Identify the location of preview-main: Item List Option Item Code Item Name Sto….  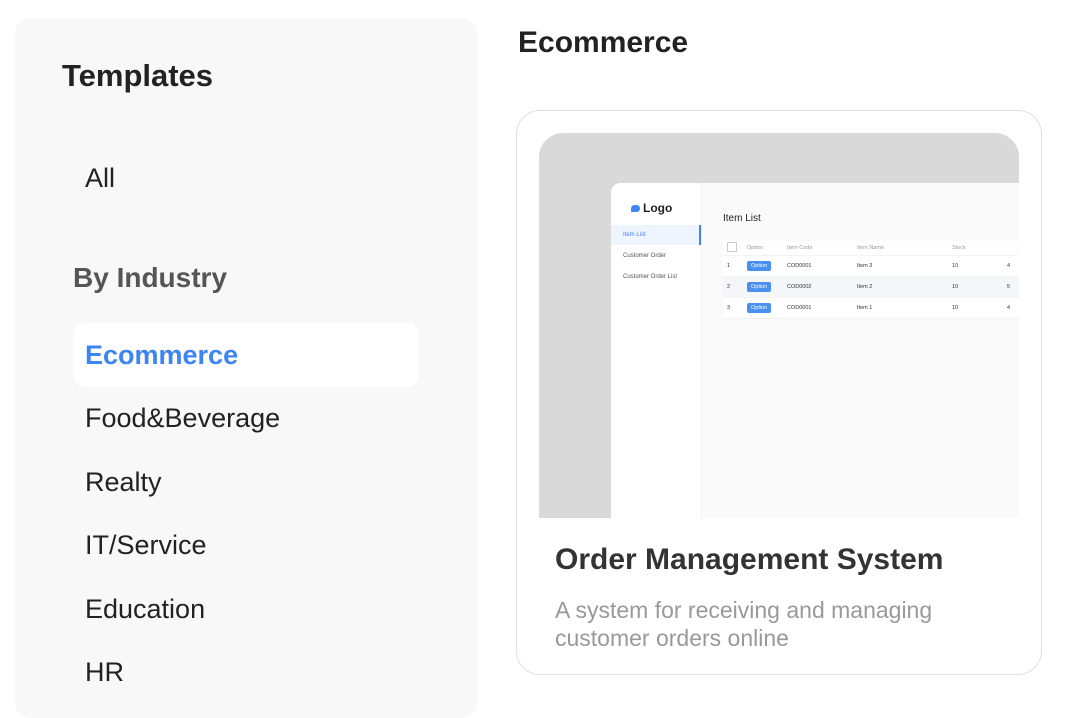
(861, 350).